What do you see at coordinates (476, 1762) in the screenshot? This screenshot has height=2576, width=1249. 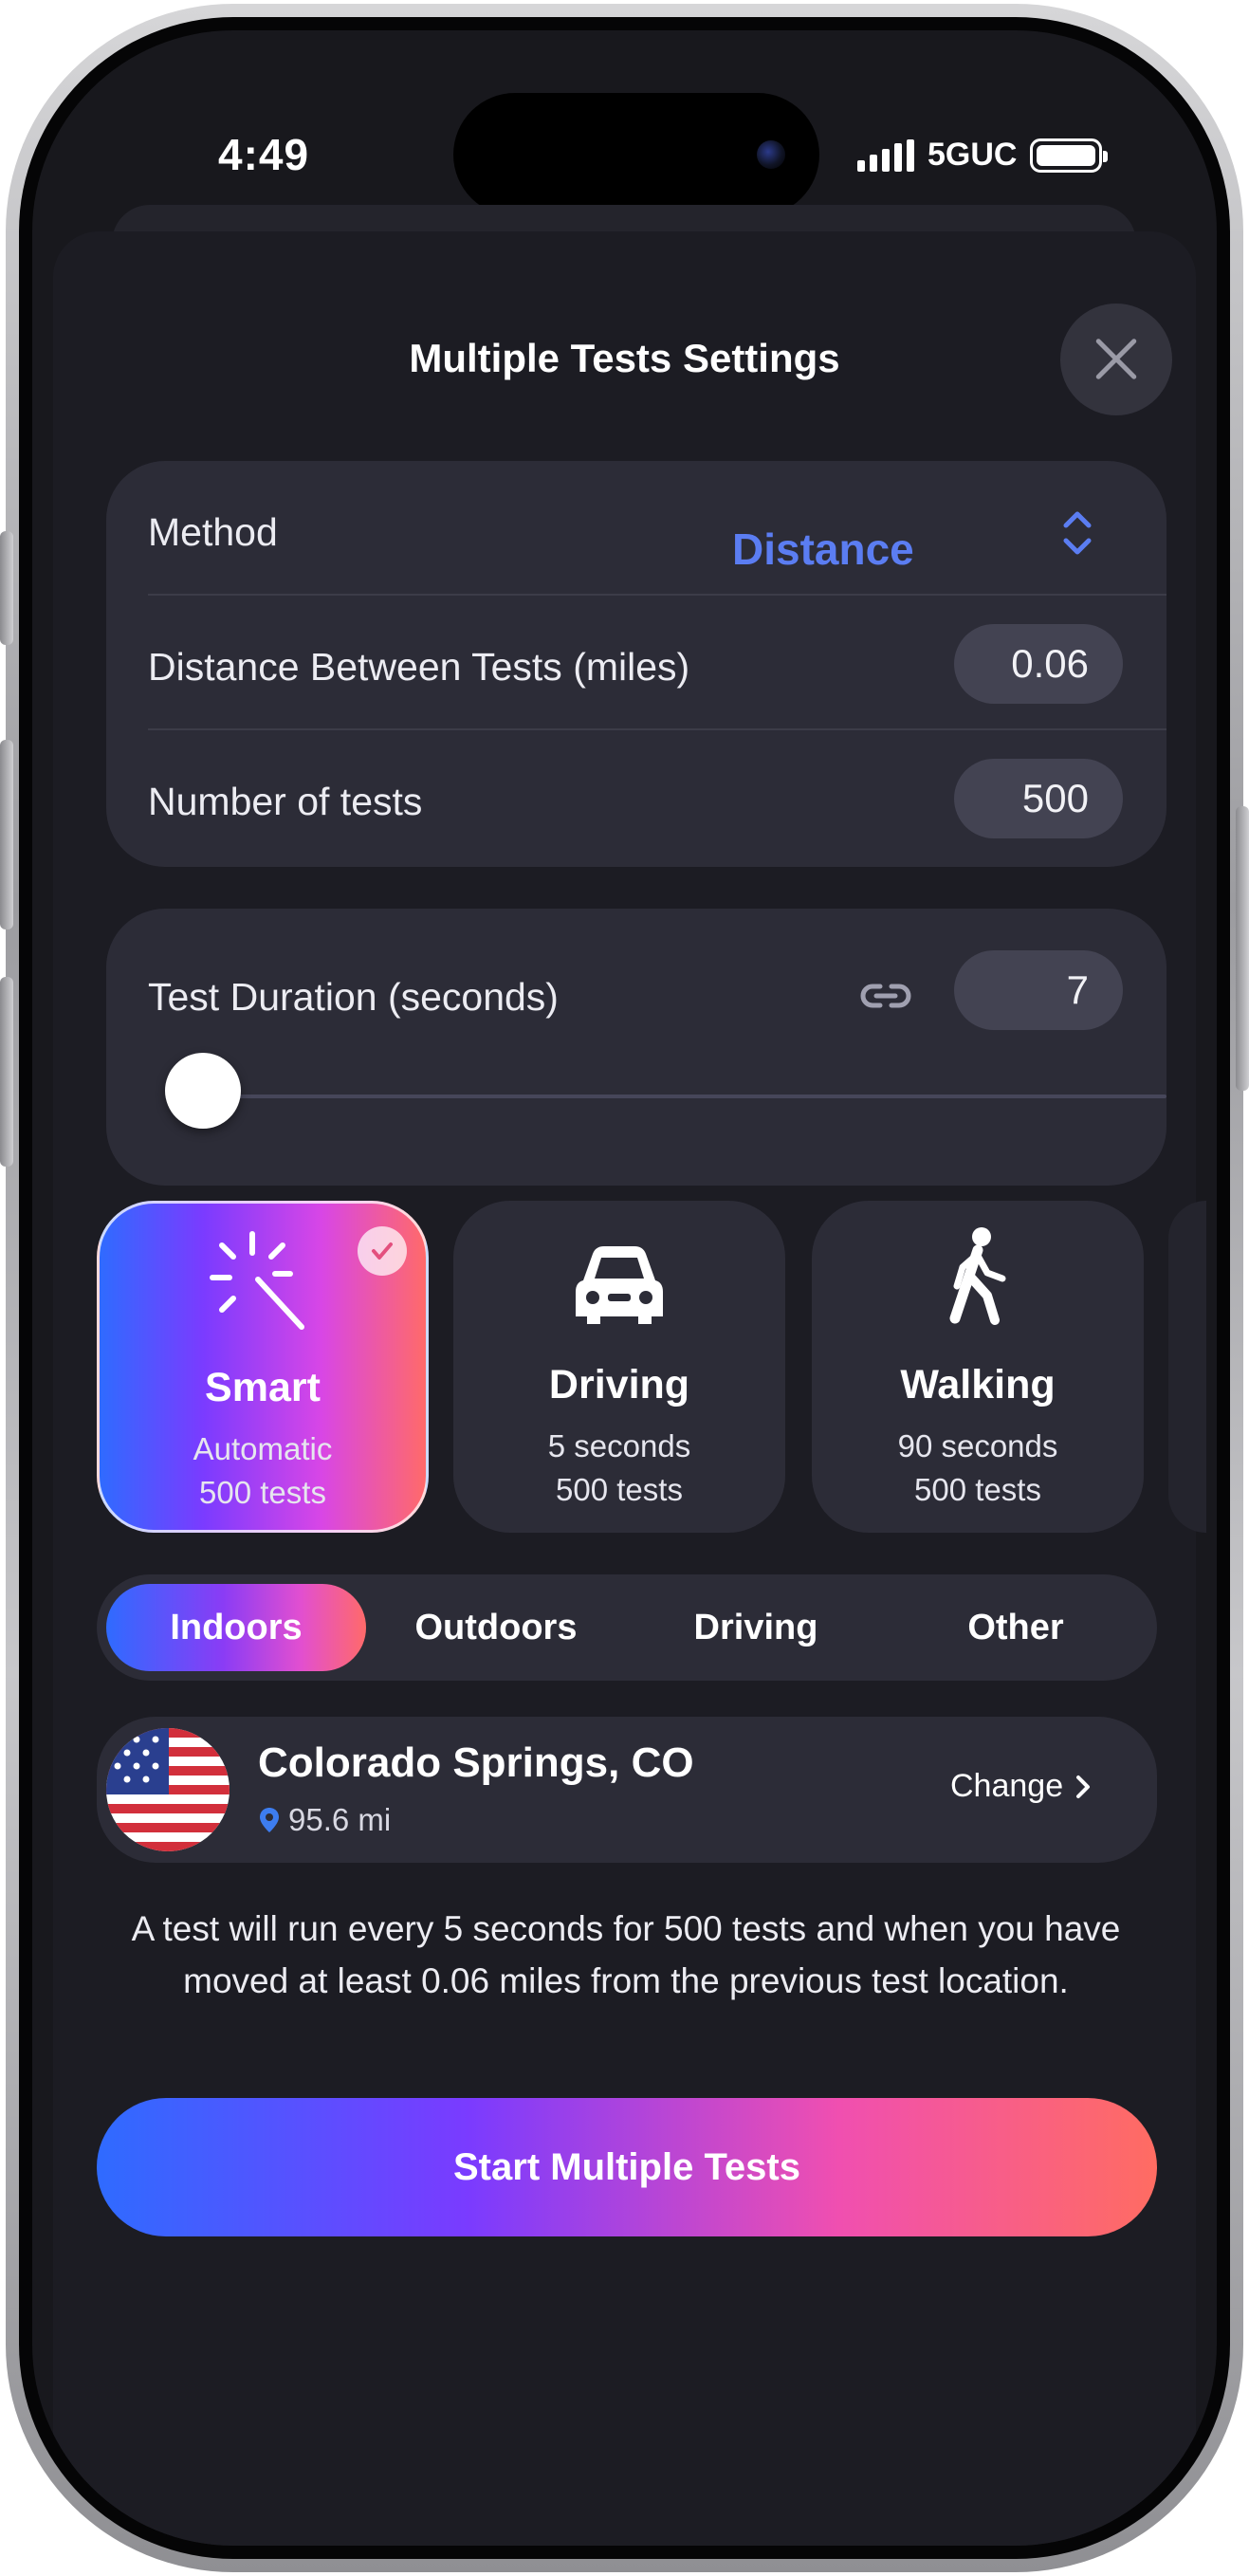 I see `location-city: Colorado Springs, CO` at bounding box center [476, 1762].